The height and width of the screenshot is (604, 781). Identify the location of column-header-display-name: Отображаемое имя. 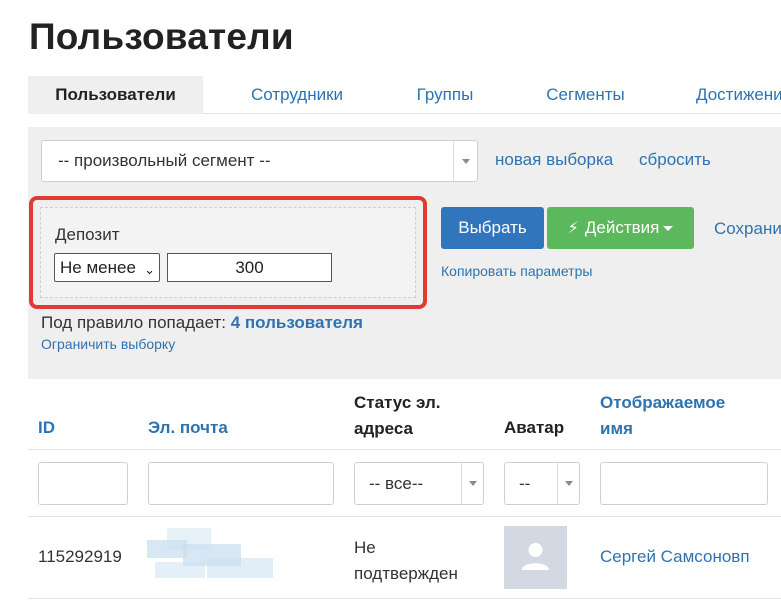
(662, 416).